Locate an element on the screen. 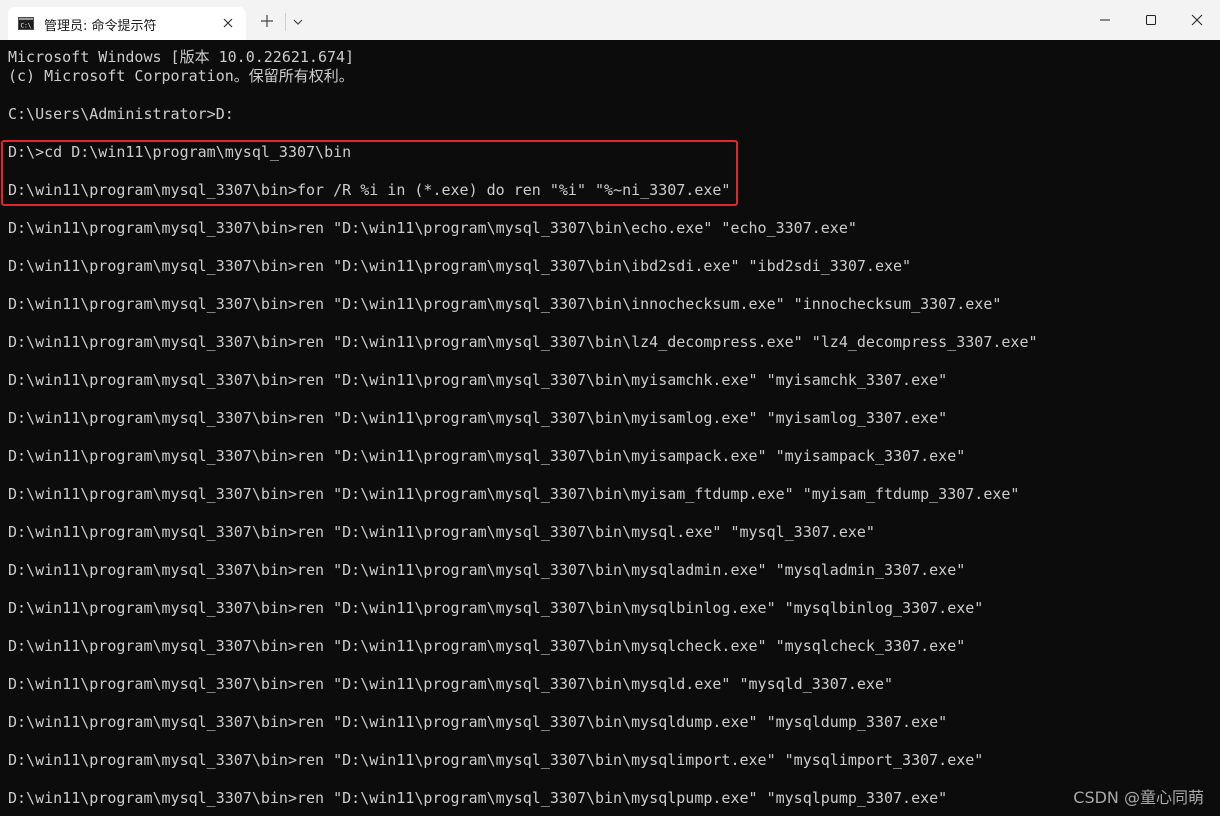 The height and width of the screenshot is (816, 1220). plus-icon is located at coordinates (267, 21).